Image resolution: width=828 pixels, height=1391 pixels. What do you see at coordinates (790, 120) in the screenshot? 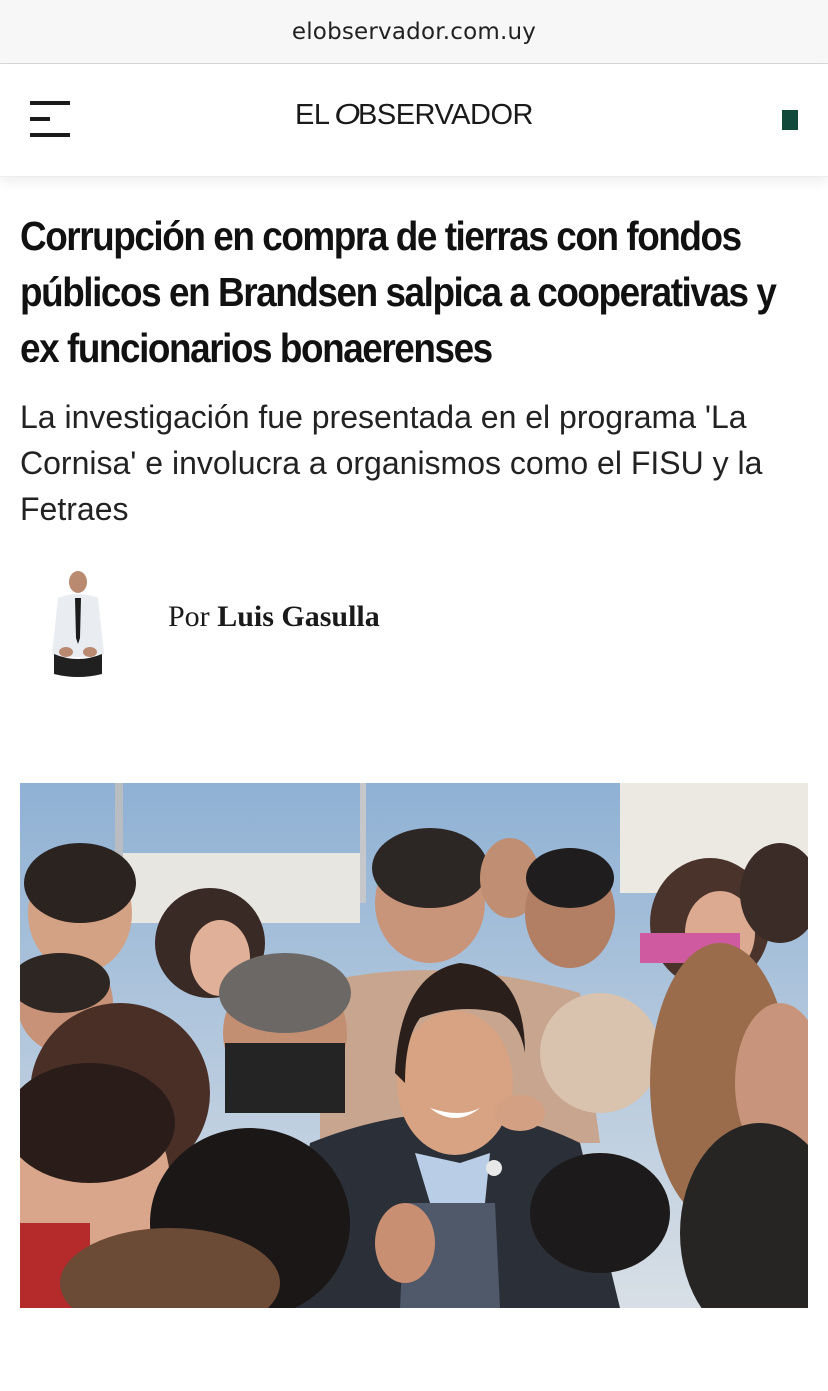
I see `square-icon` at bounding box center [790, 120].